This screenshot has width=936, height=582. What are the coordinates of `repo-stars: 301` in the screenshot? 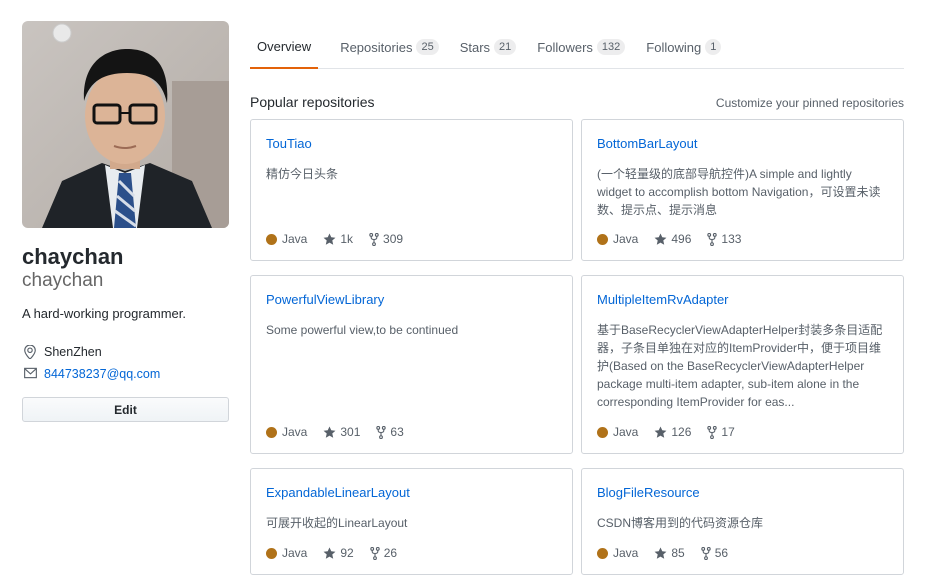 It's located at (341, 432).